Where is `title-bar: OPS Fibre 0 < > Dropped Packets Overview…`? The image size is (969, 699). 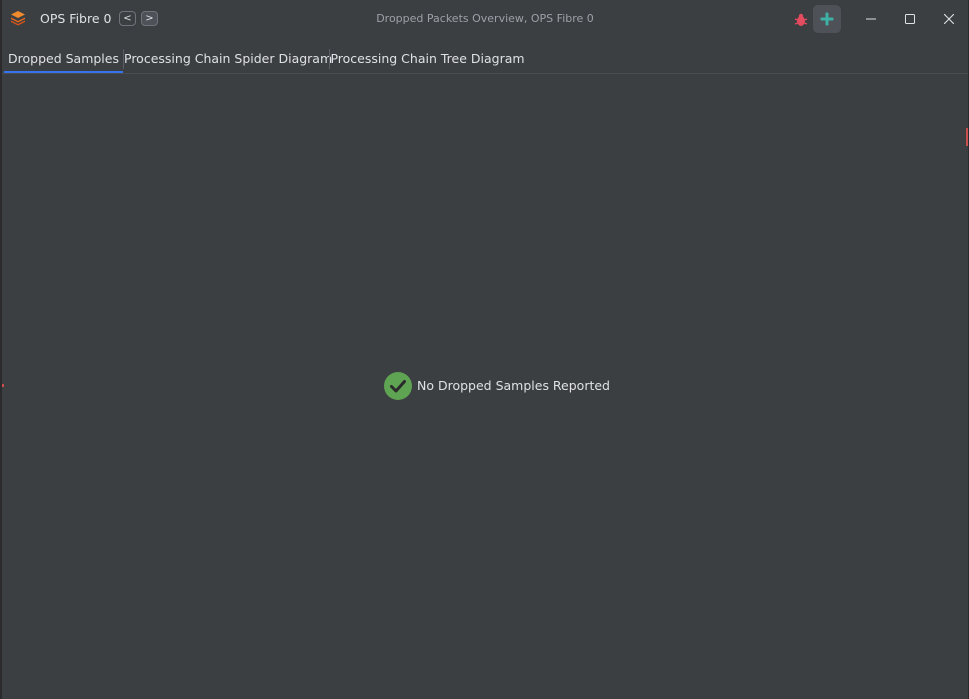 title-bar: OPS Fibre 0 < > Dropped Packets Overview… is located at coordinates (485, 19).